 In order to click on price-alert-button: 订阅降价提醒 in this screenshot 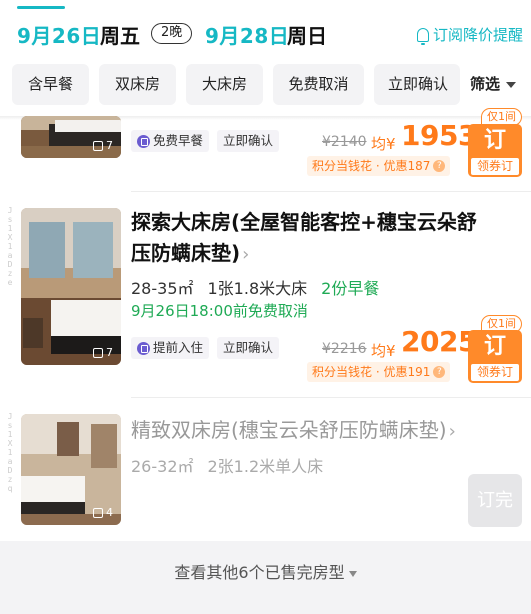, I will do `click(469, 34)`.